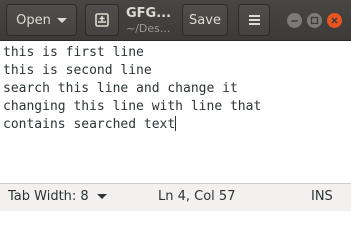 The image size is (351, 240). I want to click on close-icon, so click(334, 20).